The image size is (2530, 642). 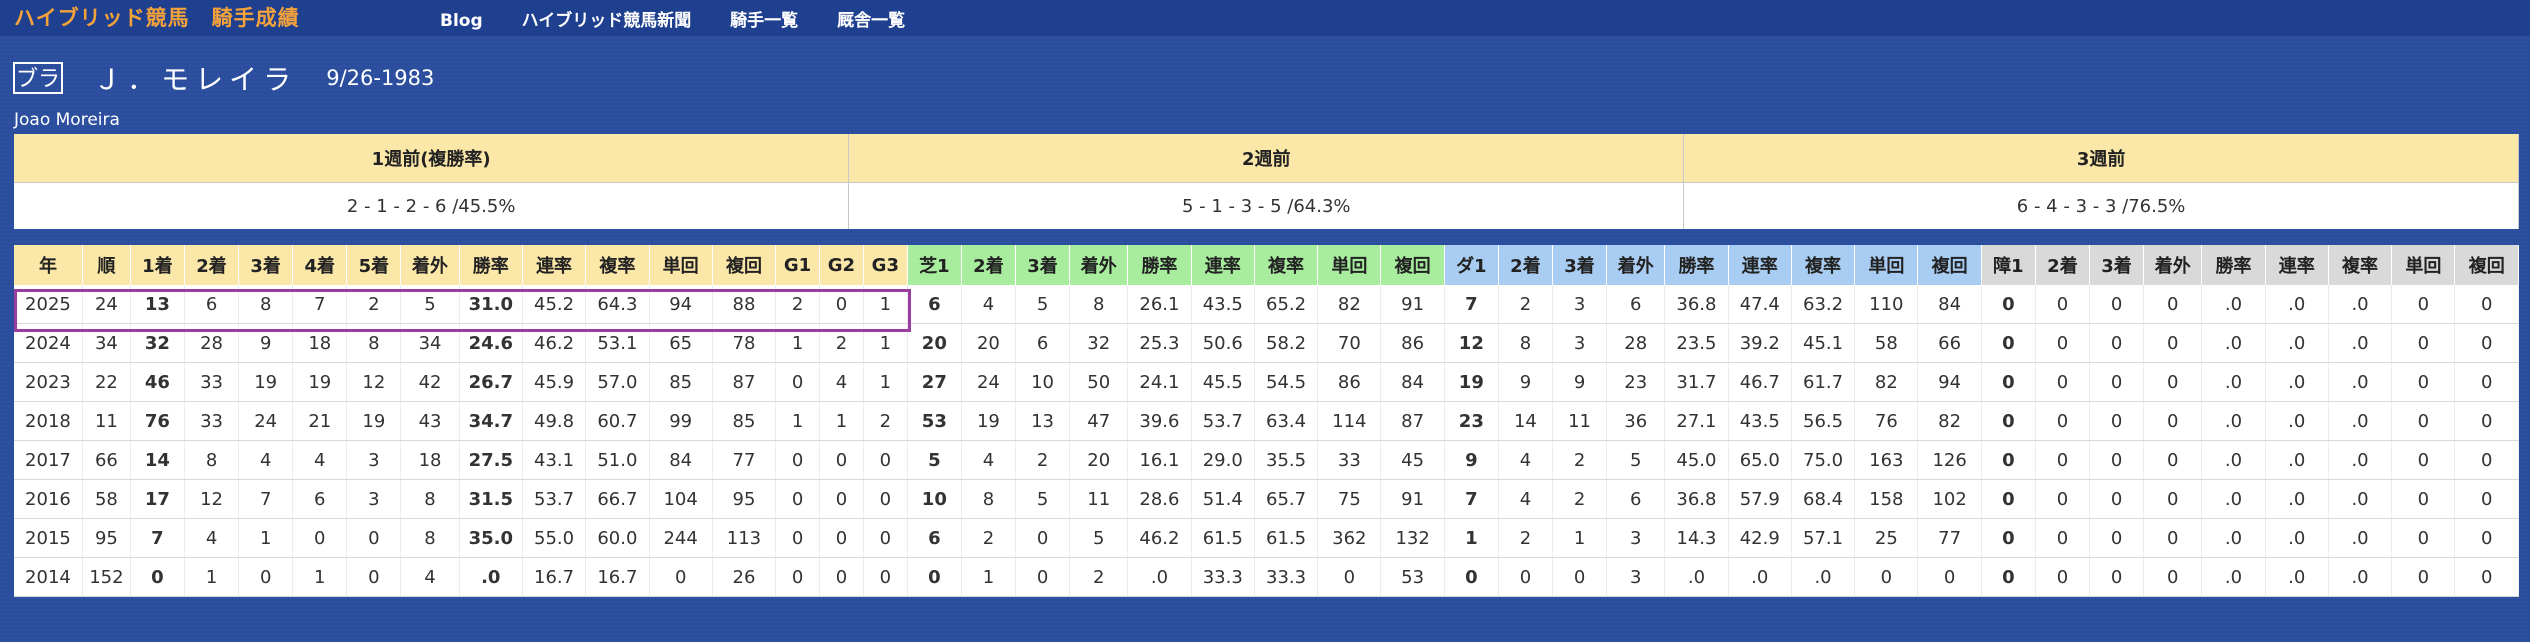 What do you see at coordinates (1223, 577) in the screenshot?
I see `stats-cell: 33.3` at bounding box center [1223, 577].